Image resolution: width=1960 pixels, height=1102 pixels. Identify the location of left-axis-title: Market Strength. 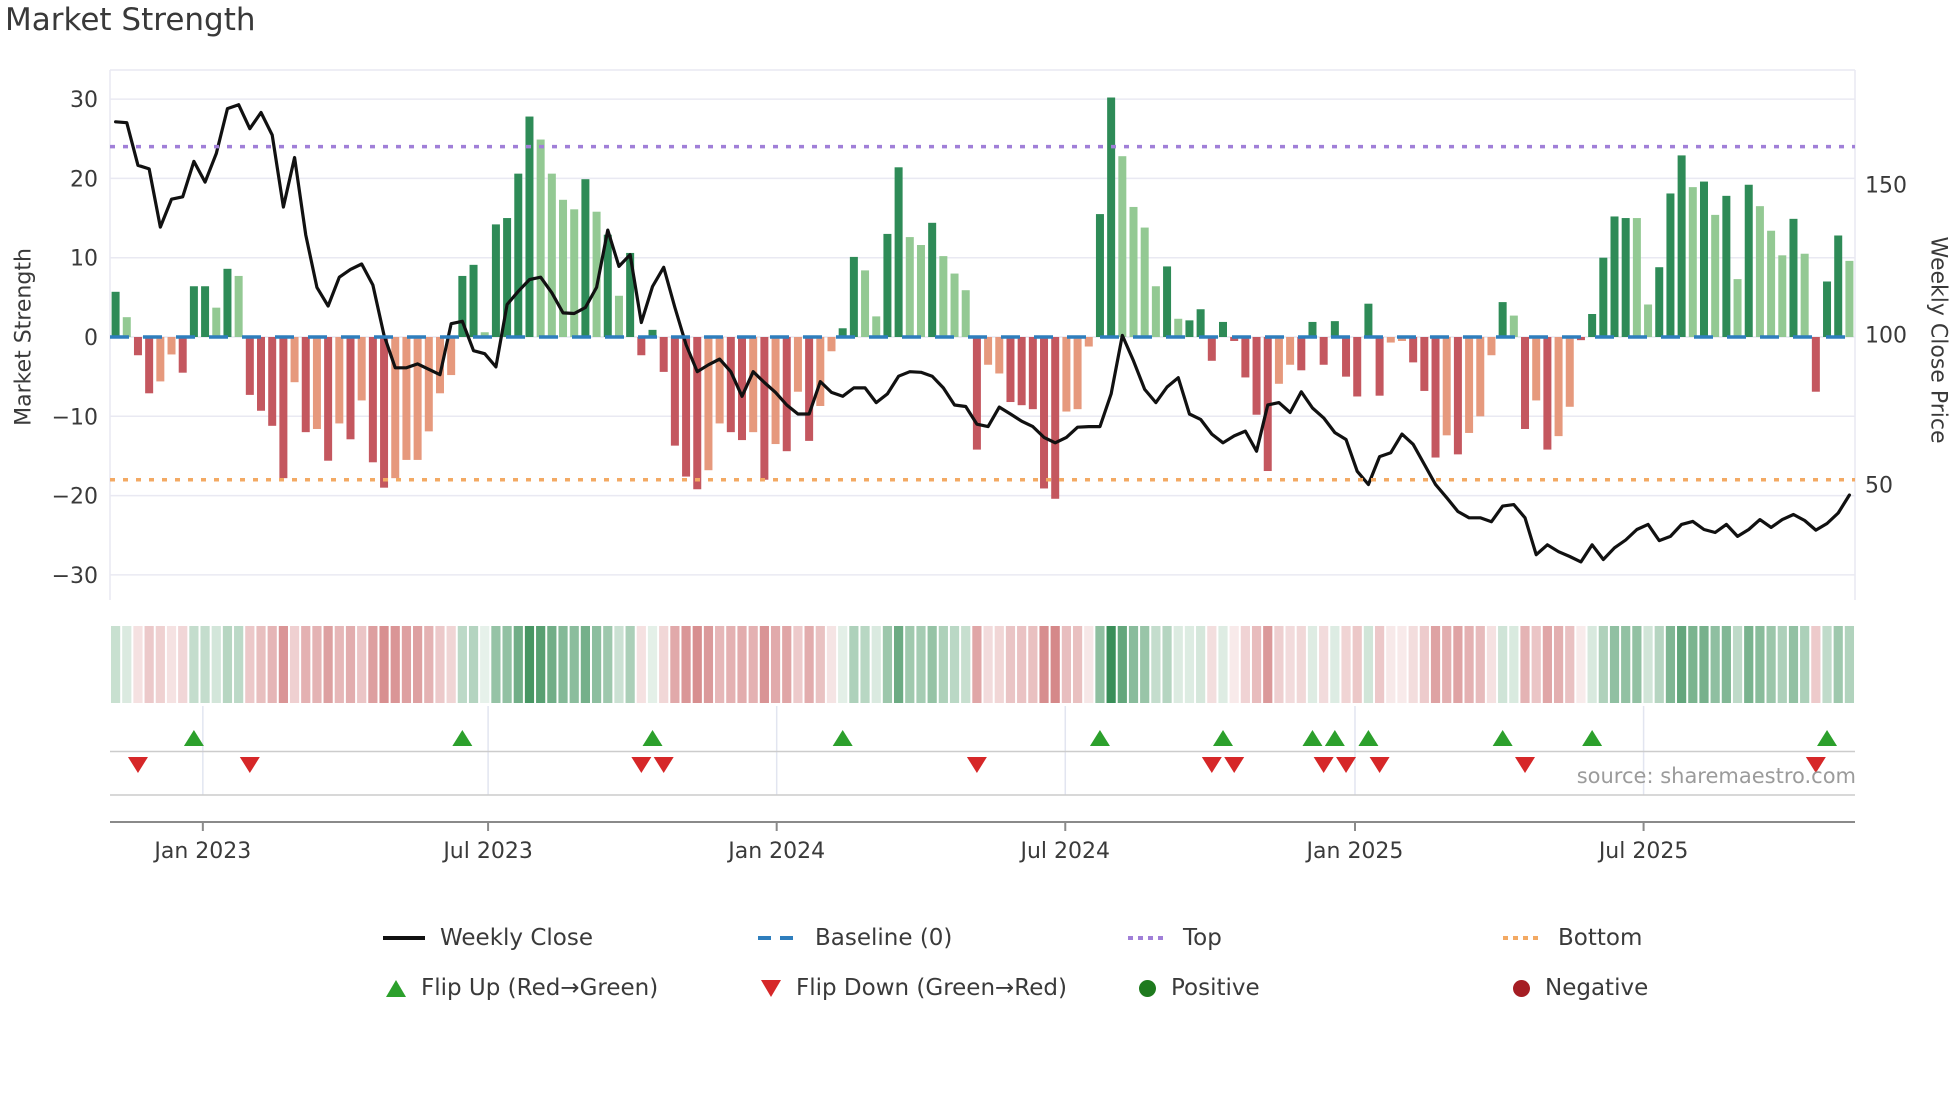
(24, 337).